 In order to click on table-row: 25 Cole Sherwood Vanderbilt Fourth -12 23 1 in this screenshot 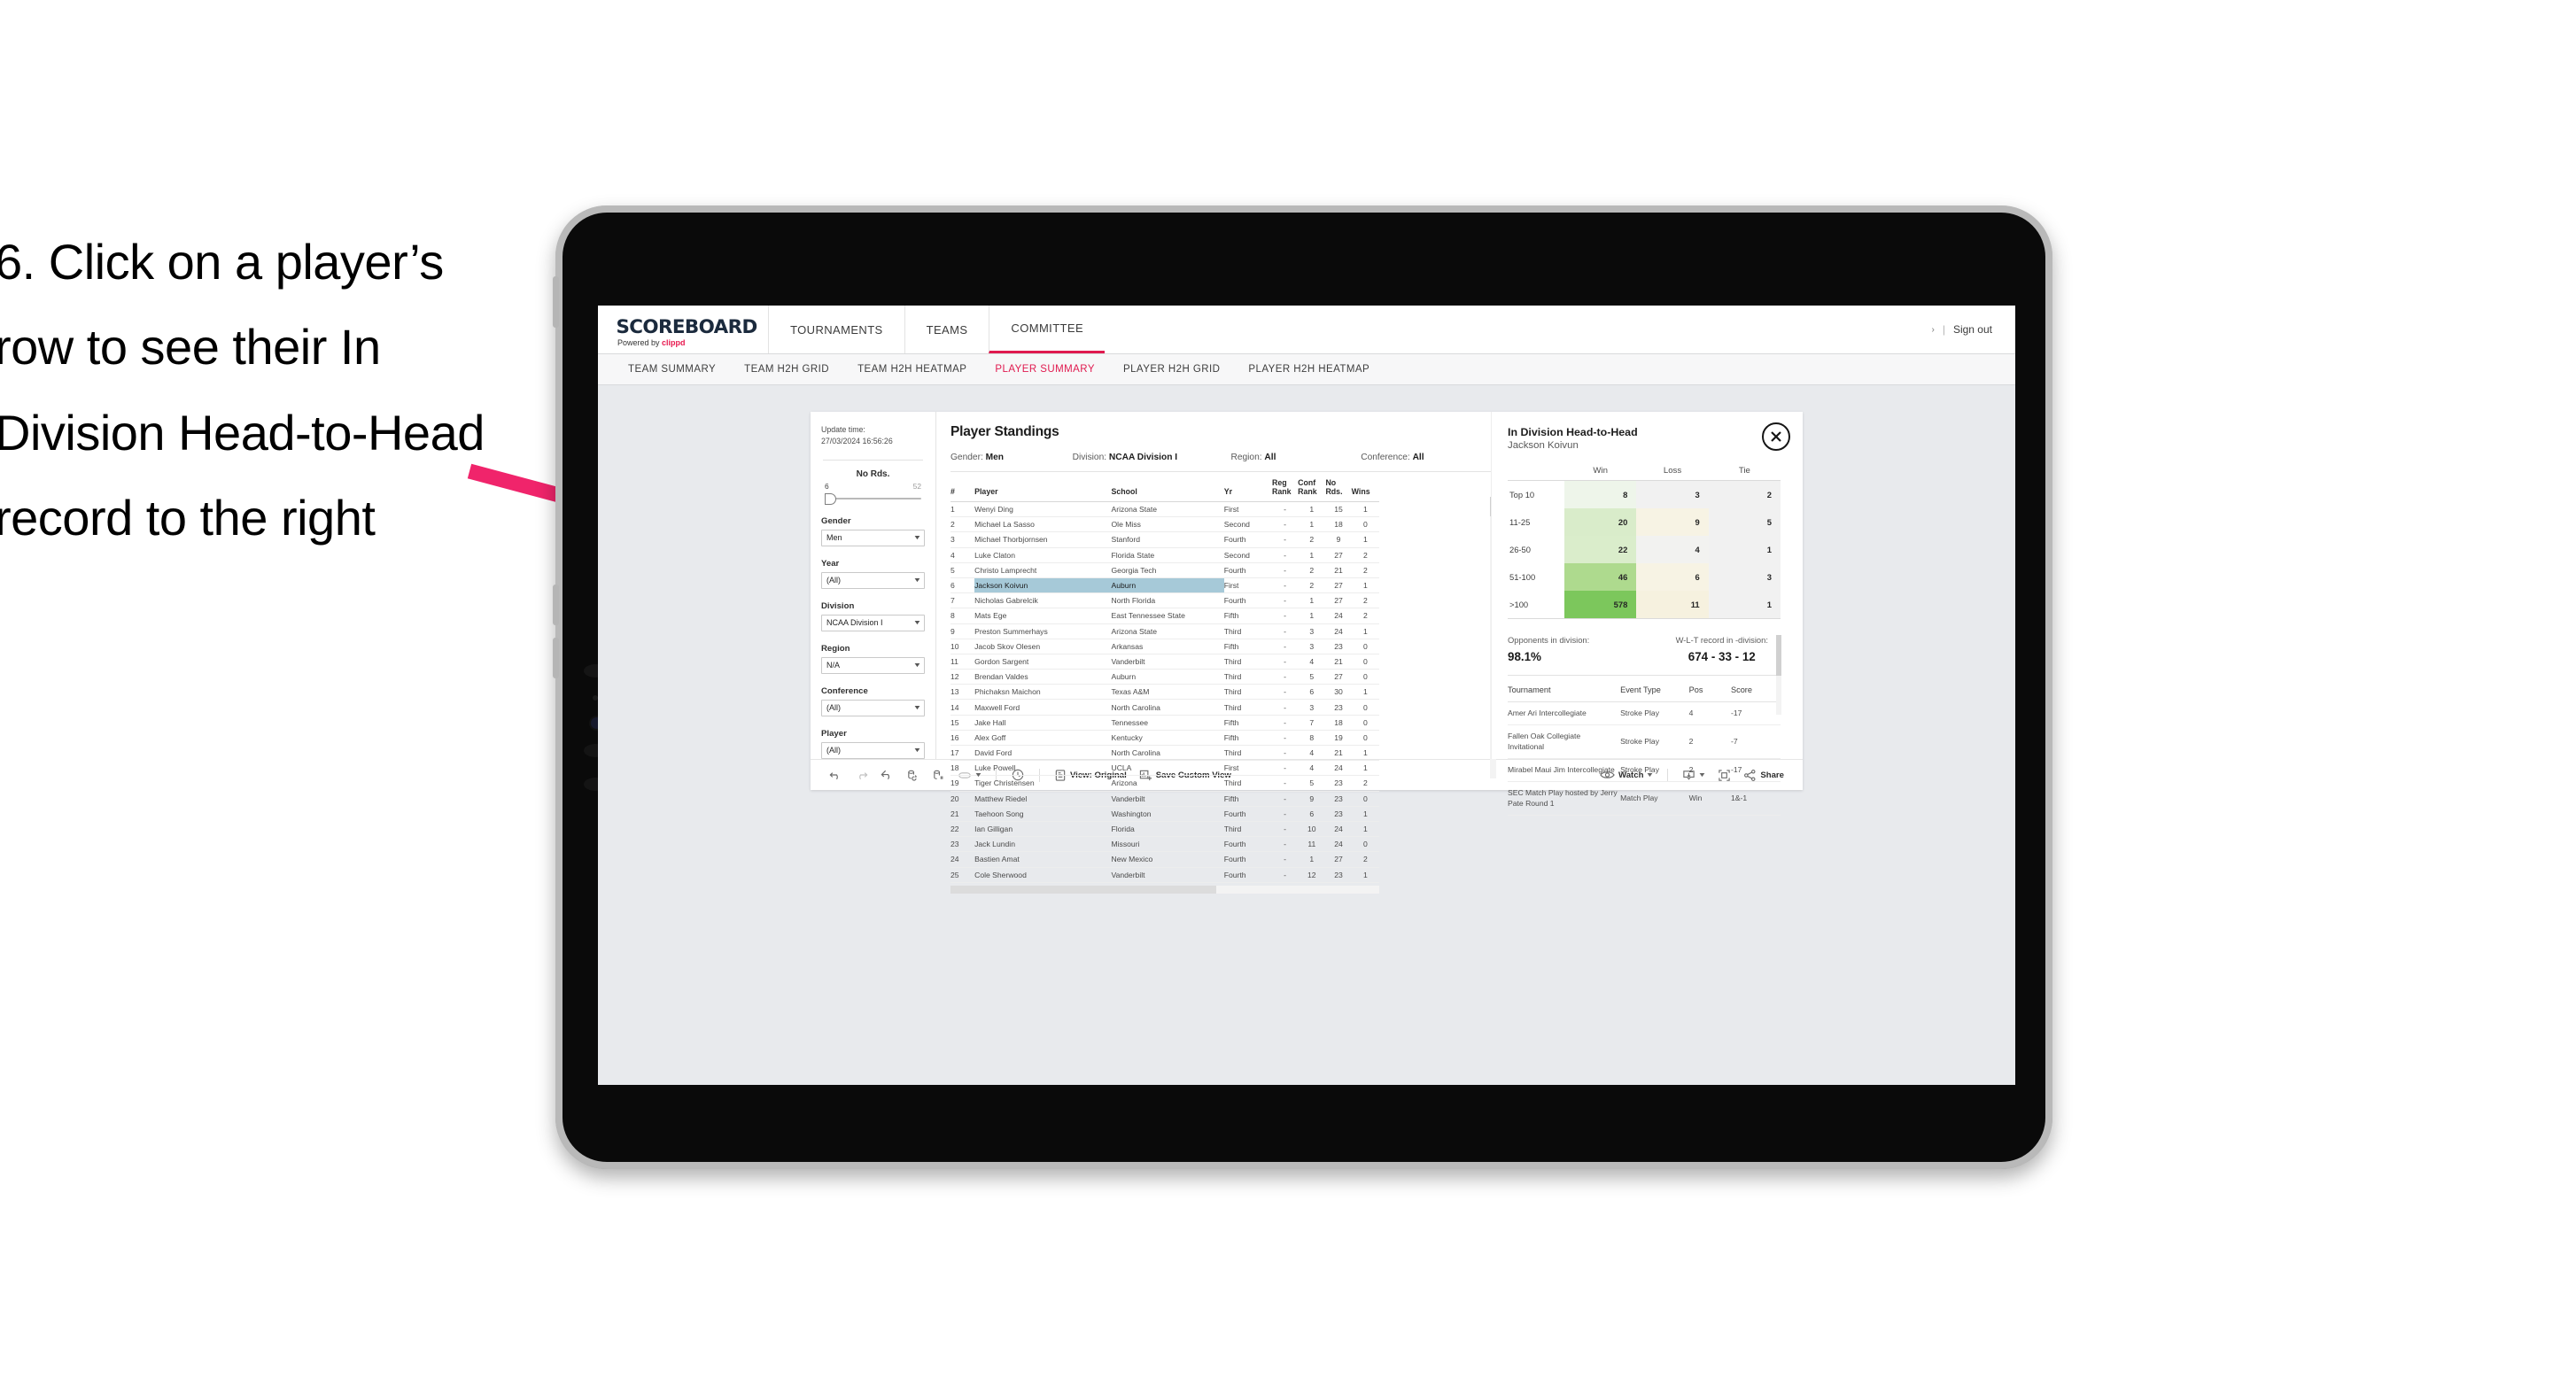, I will do `click(1164, 875)`.